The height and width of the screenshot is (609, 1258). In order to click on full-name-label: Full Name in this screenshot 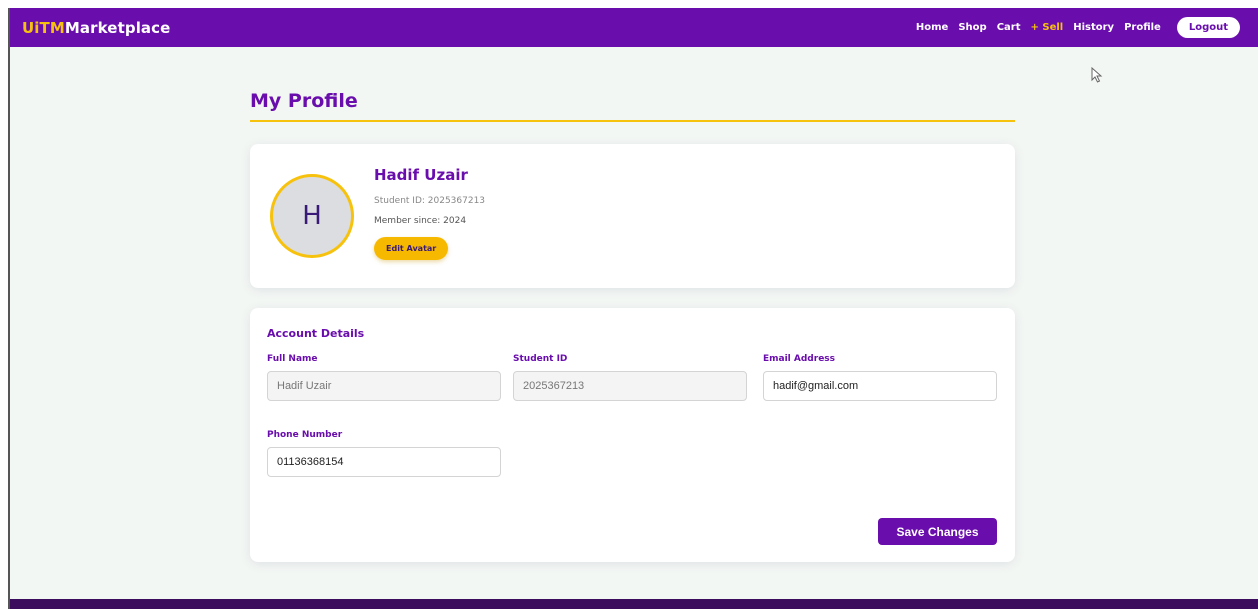, I will do `click(292, 359)`.